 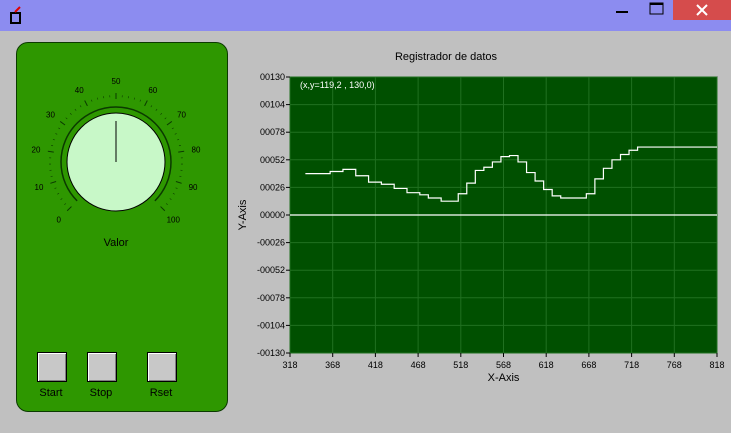 I want to click on y-axis-label: Y-Axis, so click(x=243, y=214).